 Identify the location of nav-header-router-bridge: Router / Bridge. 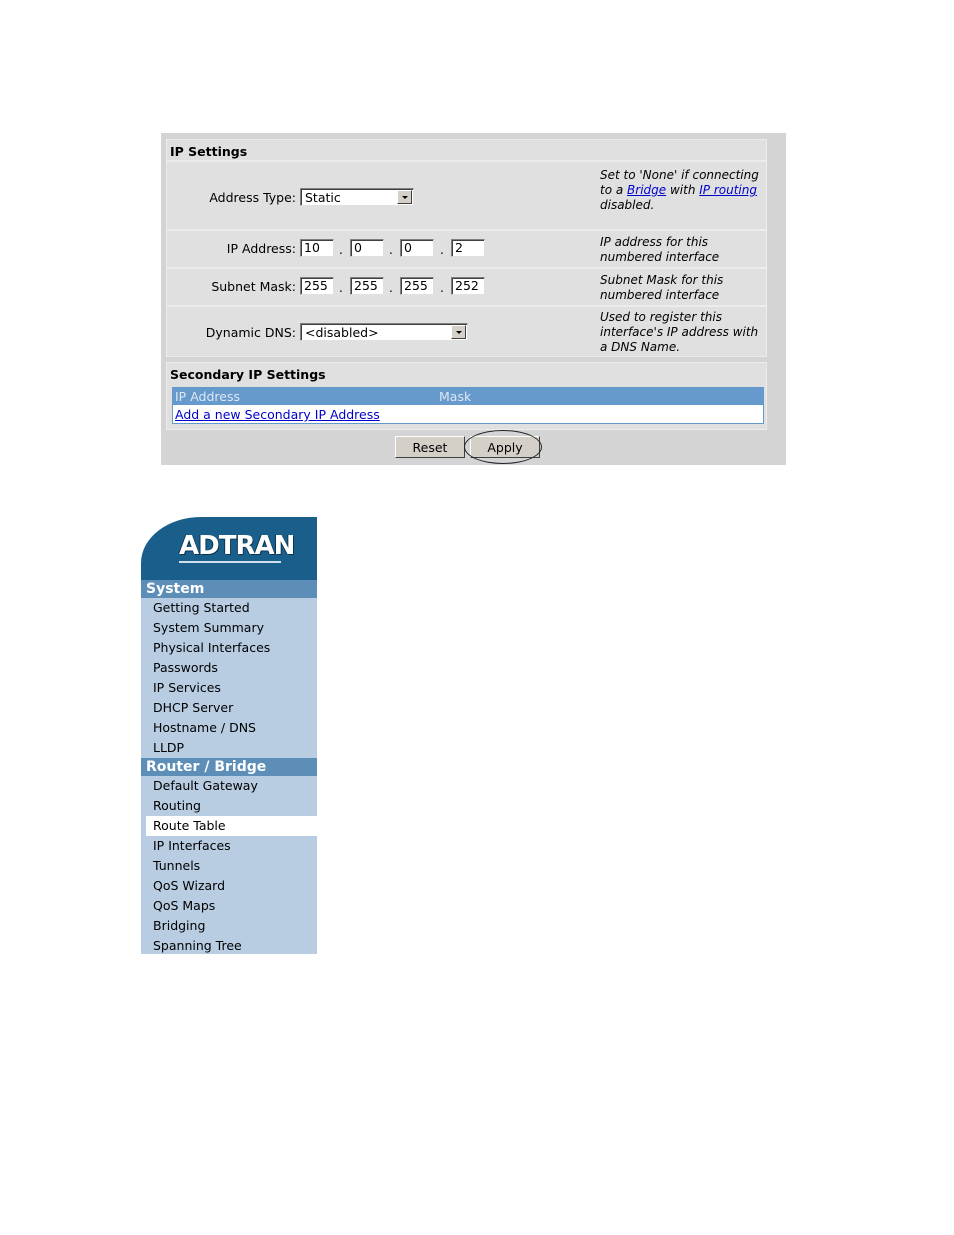
(229, 767).